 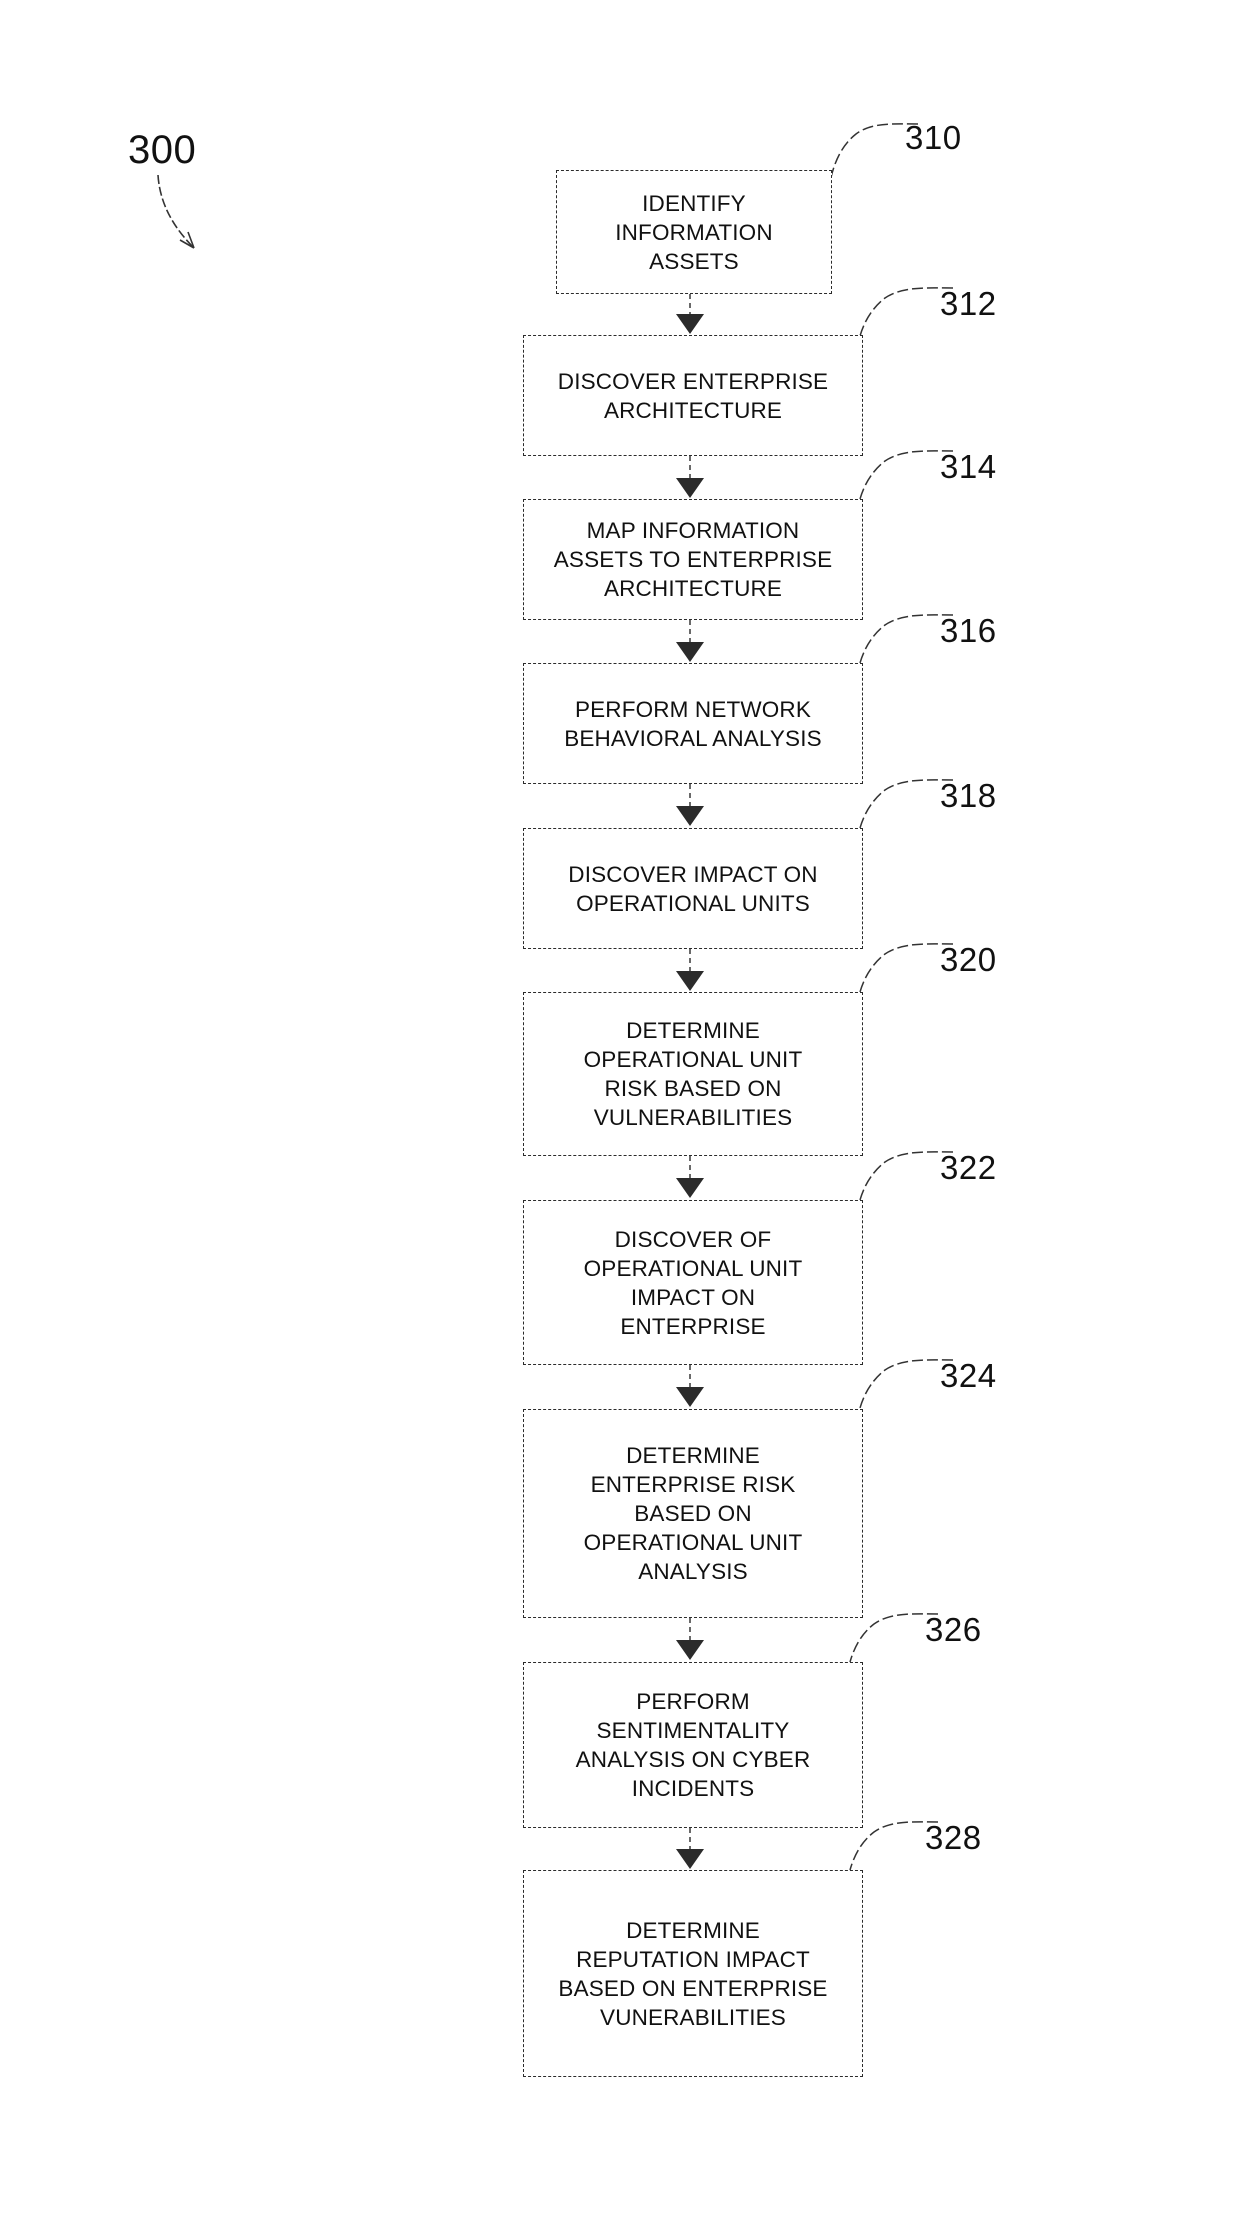 I want to click on reference-numeral-322: 322, so click(x=968, y=1167).